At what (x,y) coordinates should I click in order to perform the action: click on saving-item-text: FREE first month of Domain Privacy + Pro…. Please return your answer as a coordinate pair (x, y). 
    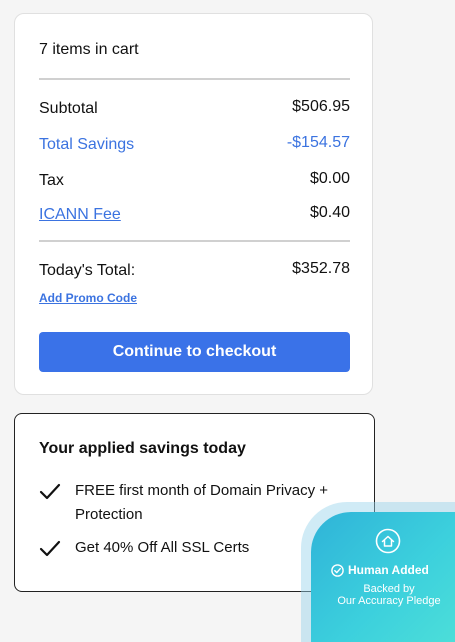
    Looking at the image, I should click on (201, 502).